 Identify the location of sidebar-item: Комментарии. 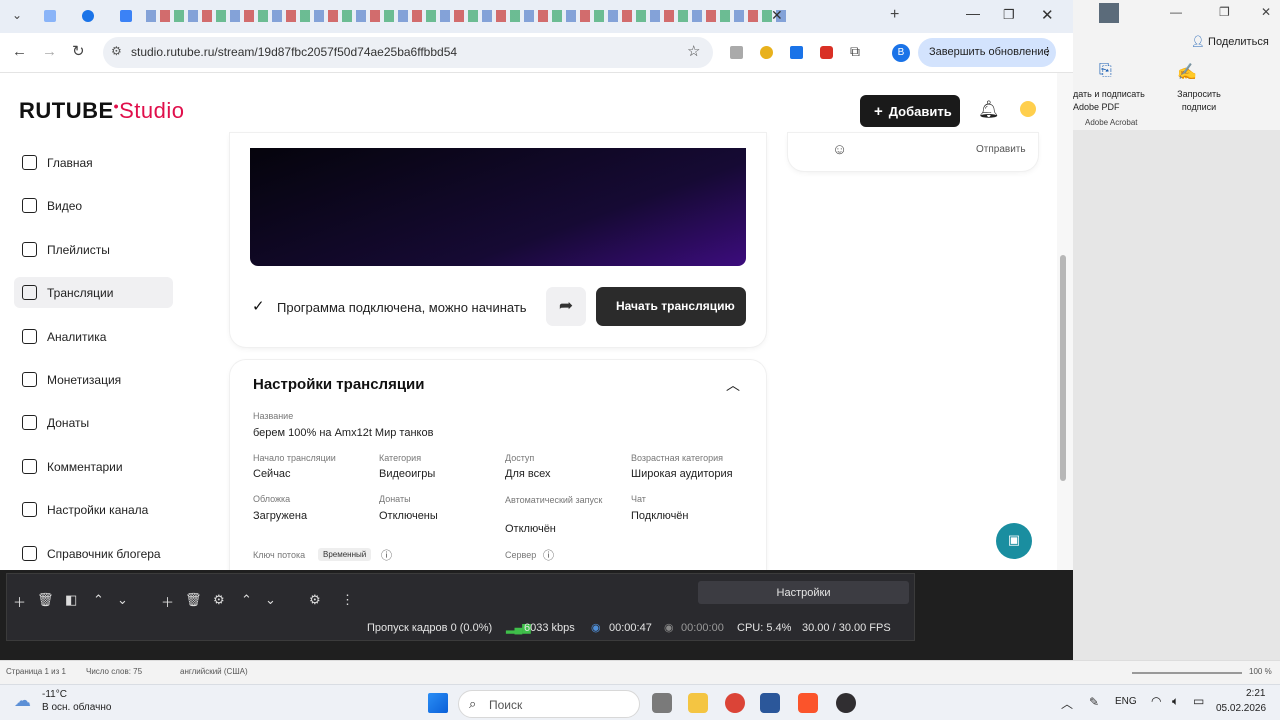
(93, 466).